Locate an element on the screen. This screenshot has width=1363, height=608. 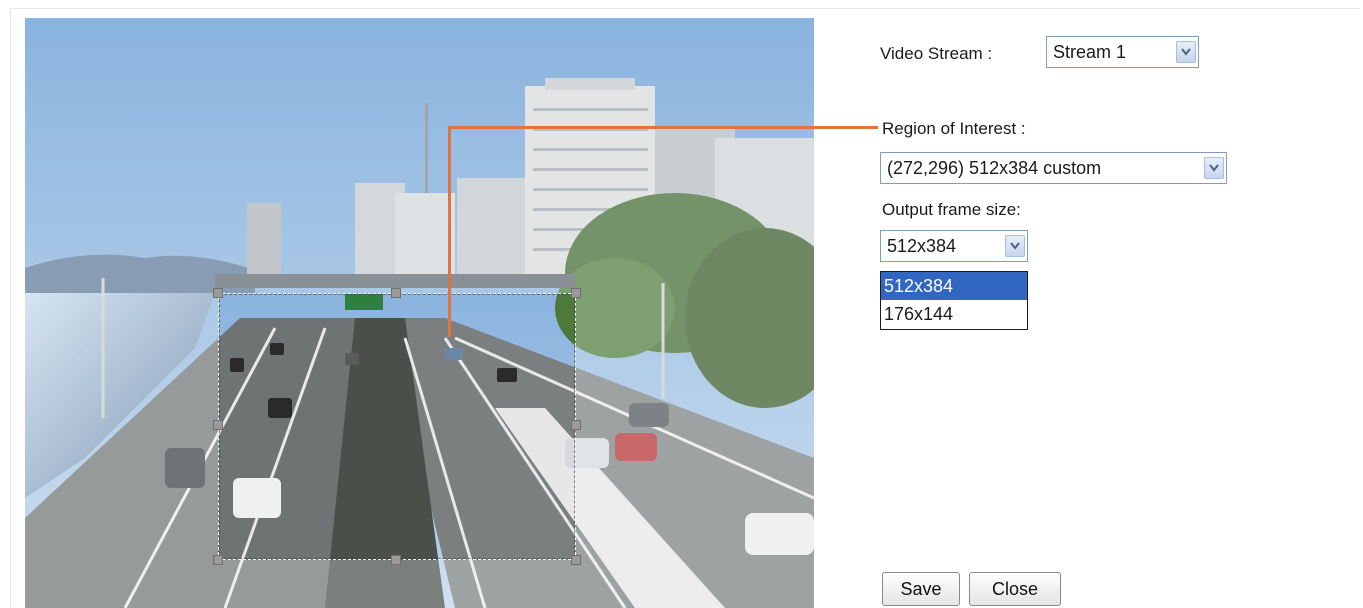
output-frame-select: 512x384 is located at coordinates (954, 246).